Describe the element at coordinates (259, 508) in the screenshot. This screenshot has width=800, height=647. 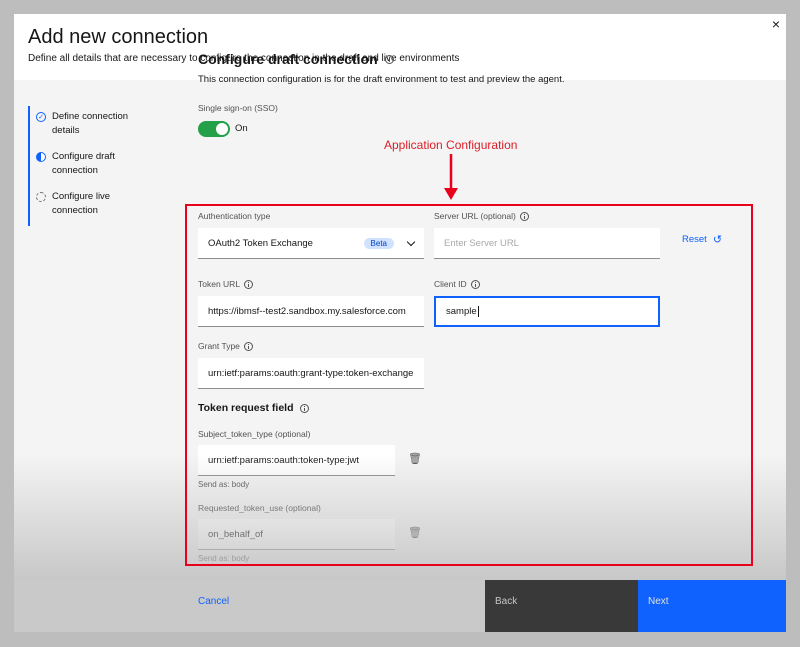
I see `requested-token-use-label: Requested_token_use (optional)` at that location.